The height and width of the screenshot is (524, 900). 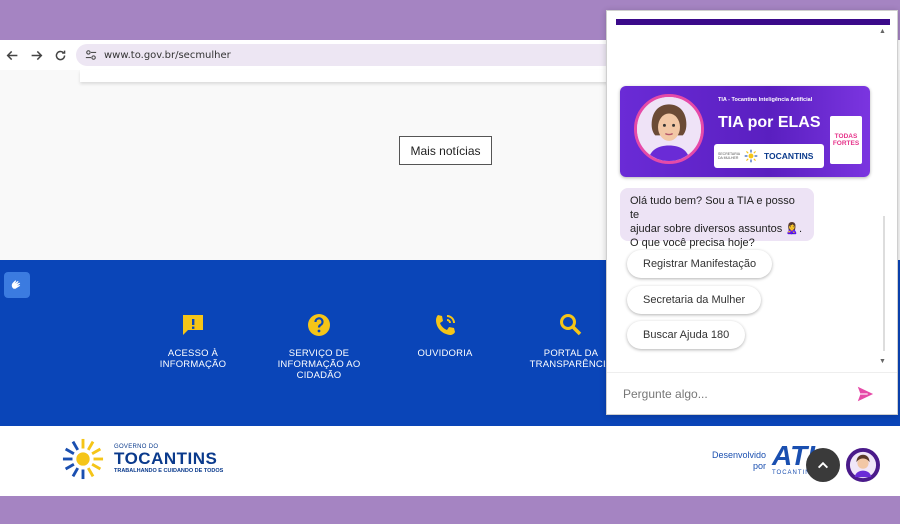 I want to click on more-news-button: Mais notícias, so click(x=445, y=150).